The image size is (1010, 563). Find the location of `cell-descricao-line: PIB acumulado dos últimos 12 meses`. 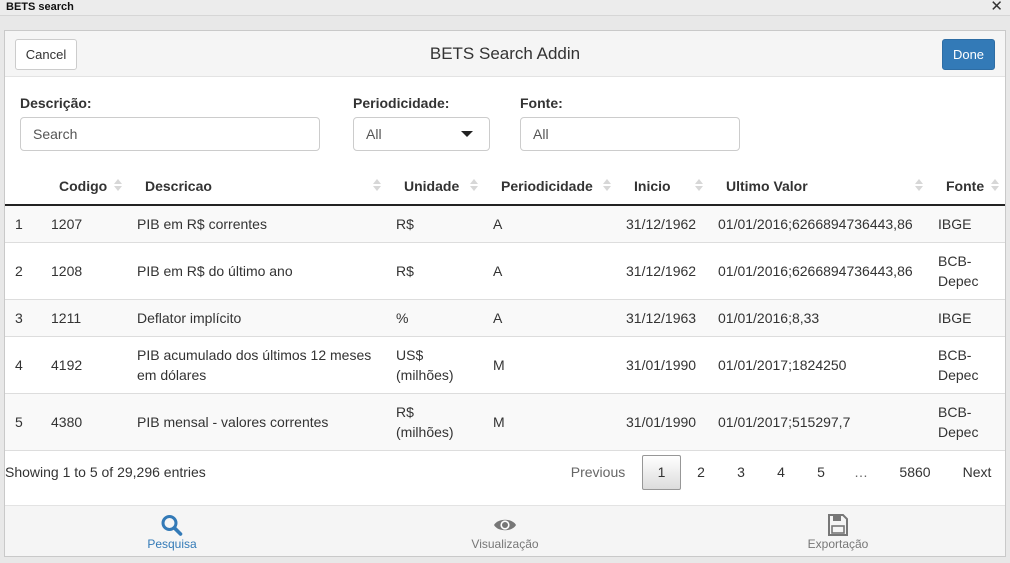

cell-descricao-line: PIB acumulado dos últimos 12 meses is located at coordinates (254, 355).